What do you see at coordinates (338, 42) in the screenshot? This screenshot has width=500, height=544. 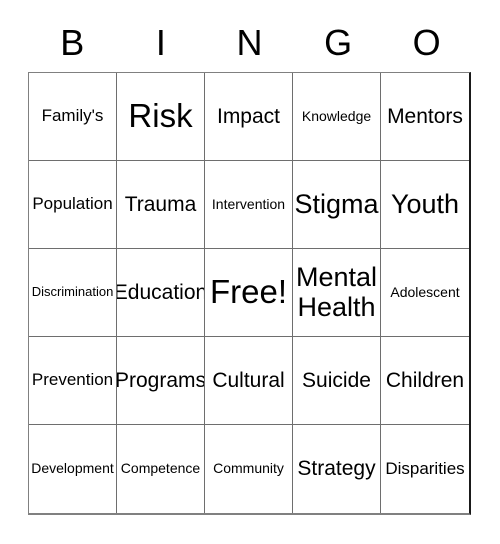 I see `header-letter-g: G` at bounding box center [338, 42].